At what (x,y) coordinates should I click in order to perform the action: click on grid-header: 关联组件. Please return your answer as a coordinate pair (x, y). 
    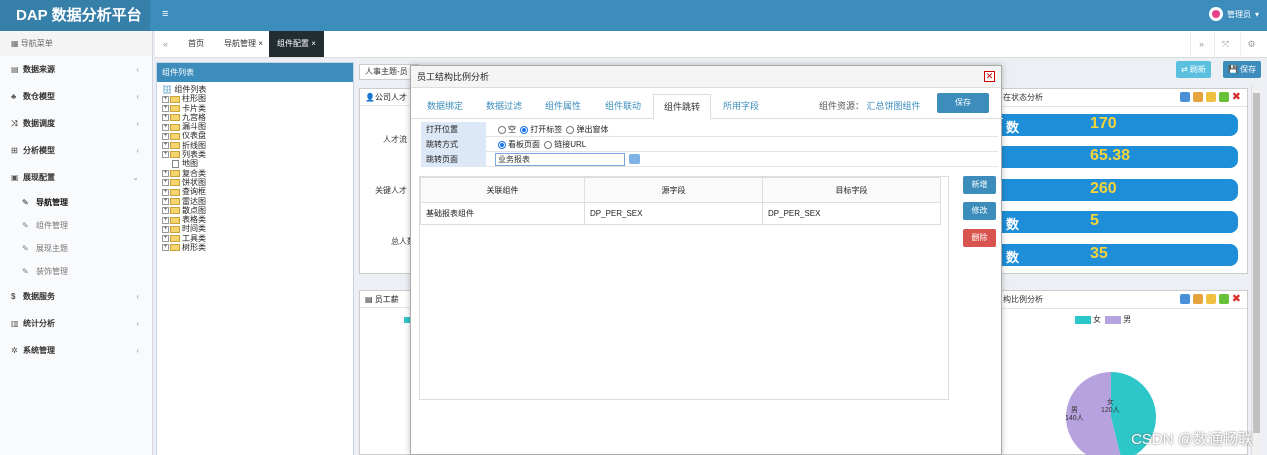
    Looking at the image, I should click on (502, 190).